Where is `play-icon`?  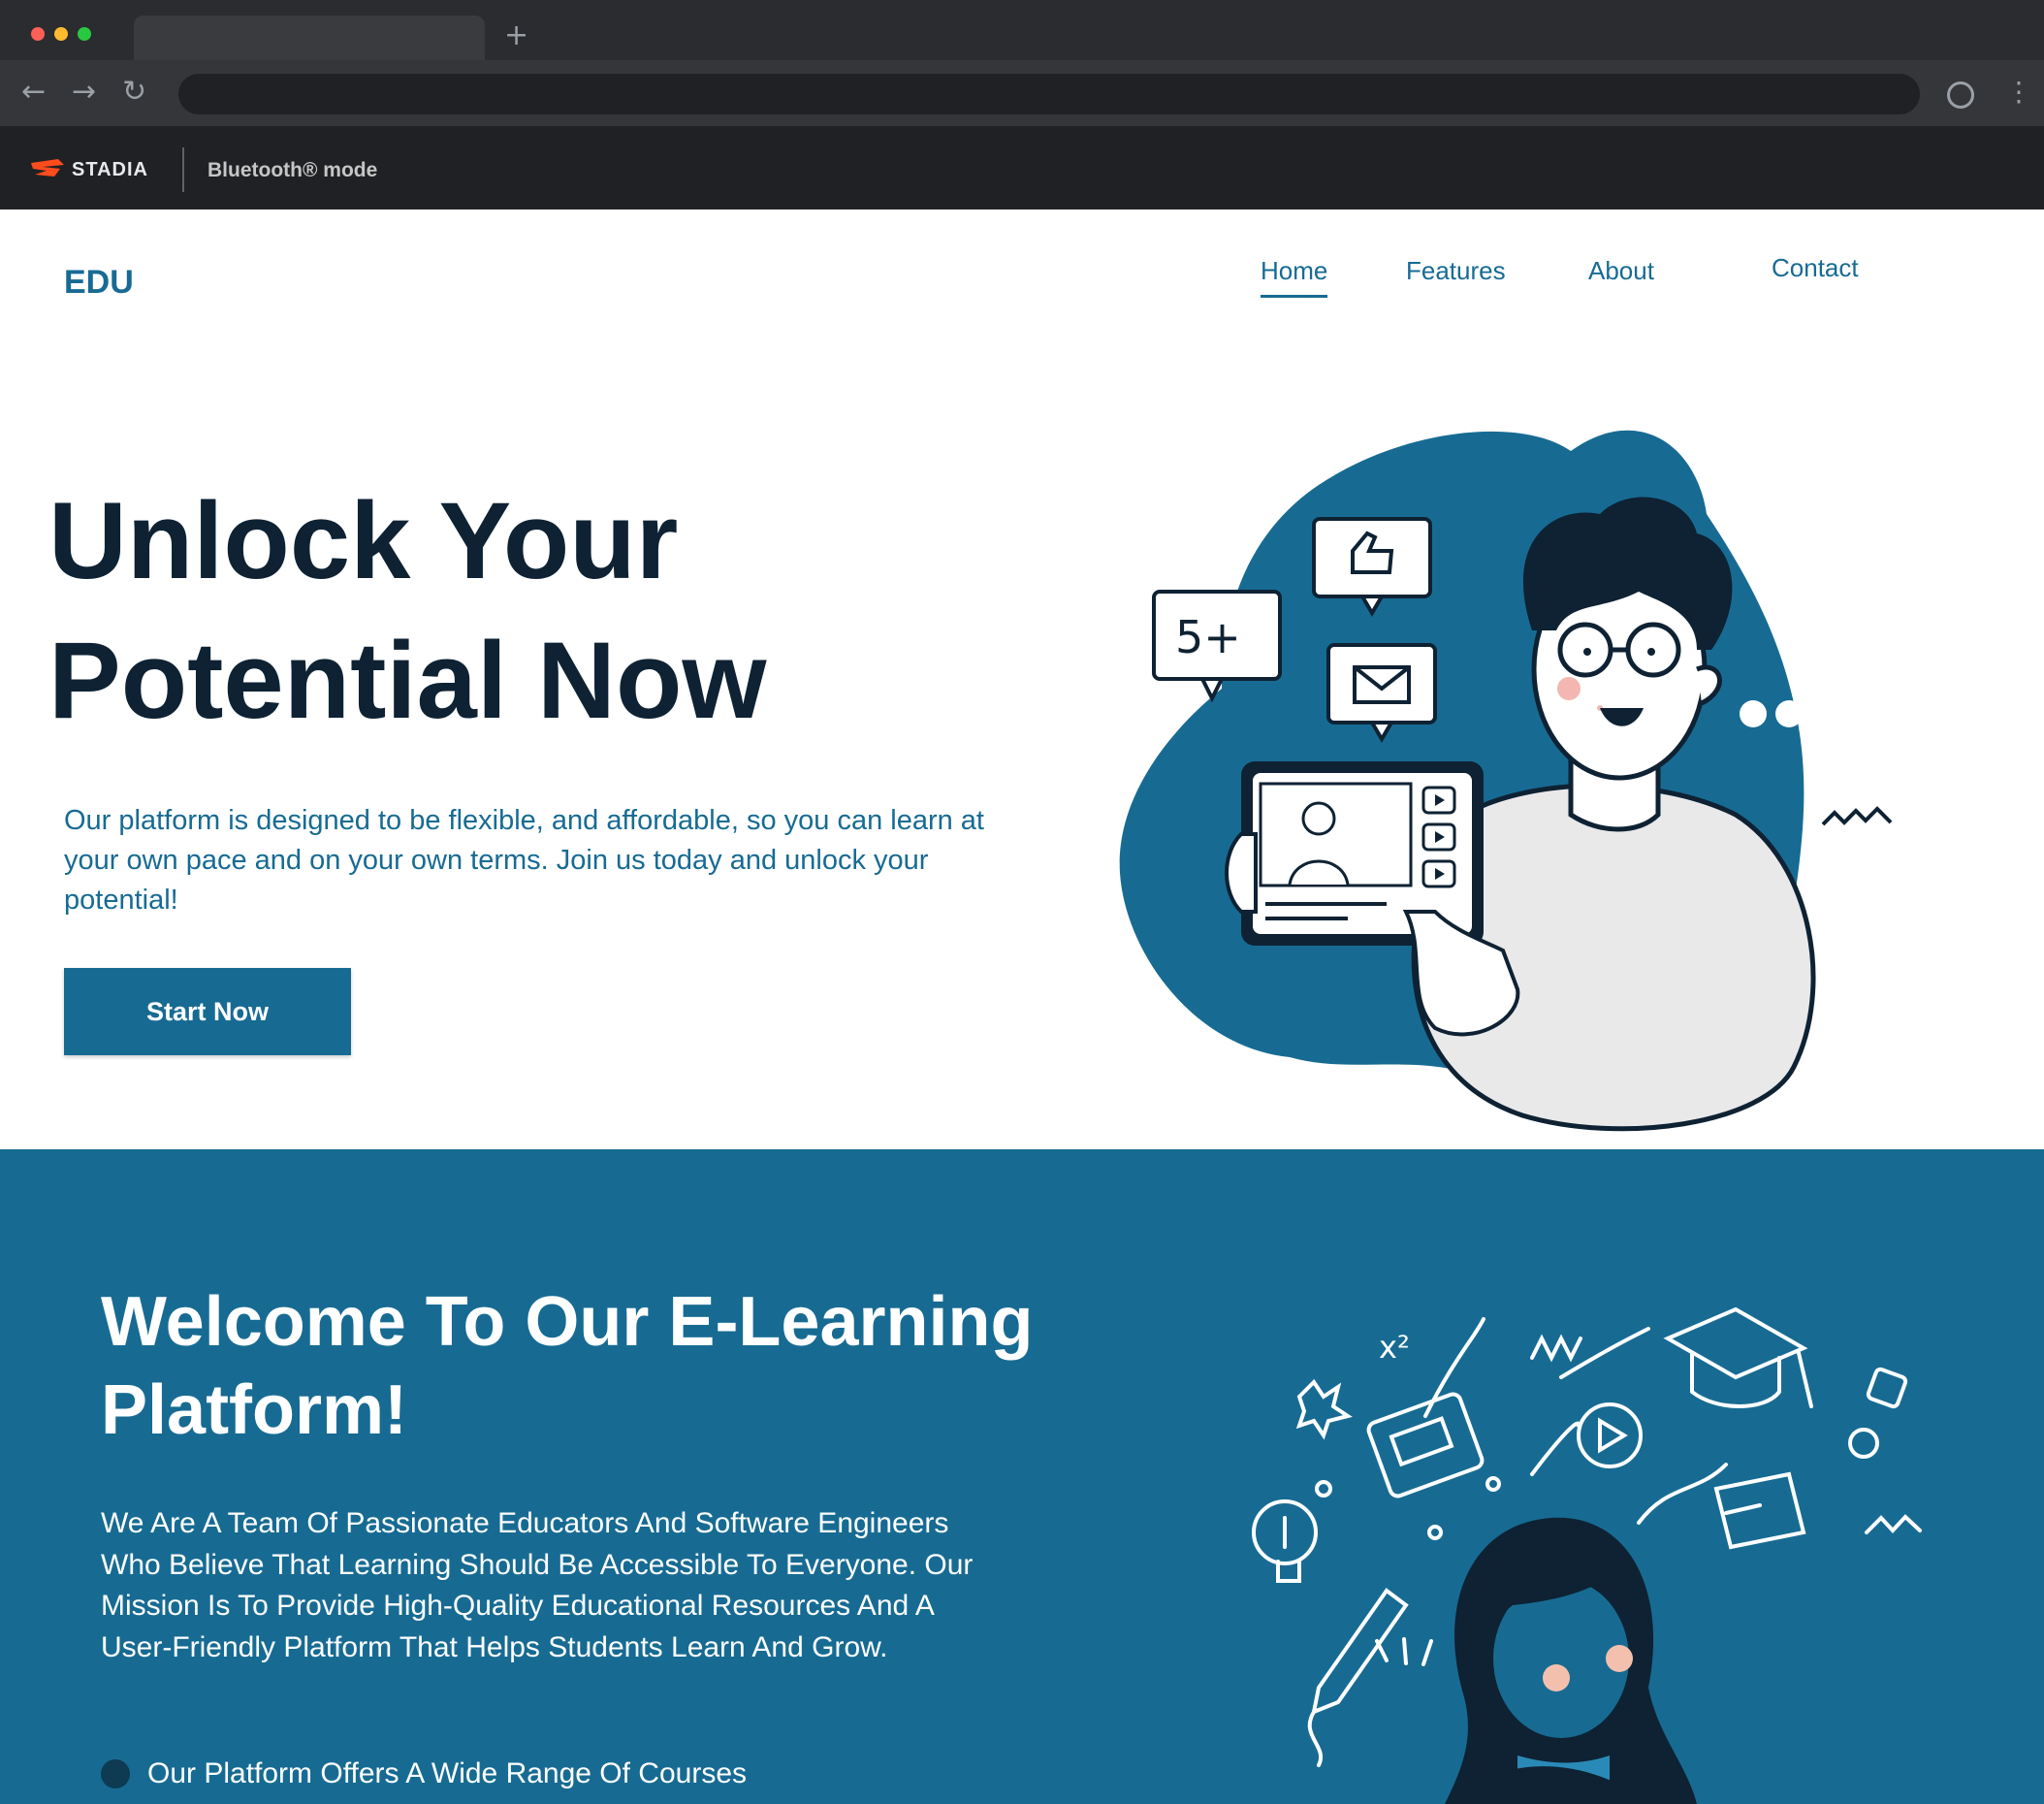 play-icon is located at coordinates (1586, 1439).